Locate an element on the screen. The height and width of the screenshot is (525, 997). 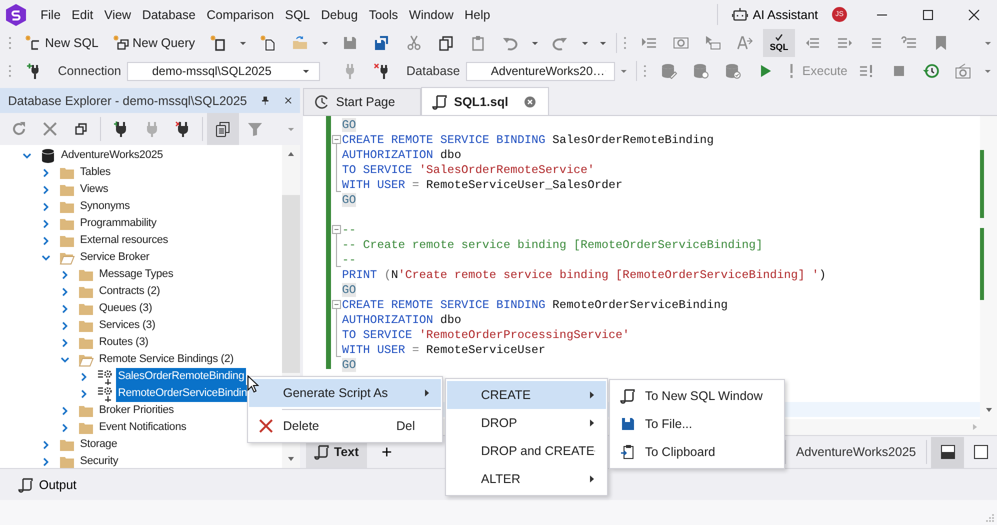
menu-item: ALTER is located at coordinates (526, 479).